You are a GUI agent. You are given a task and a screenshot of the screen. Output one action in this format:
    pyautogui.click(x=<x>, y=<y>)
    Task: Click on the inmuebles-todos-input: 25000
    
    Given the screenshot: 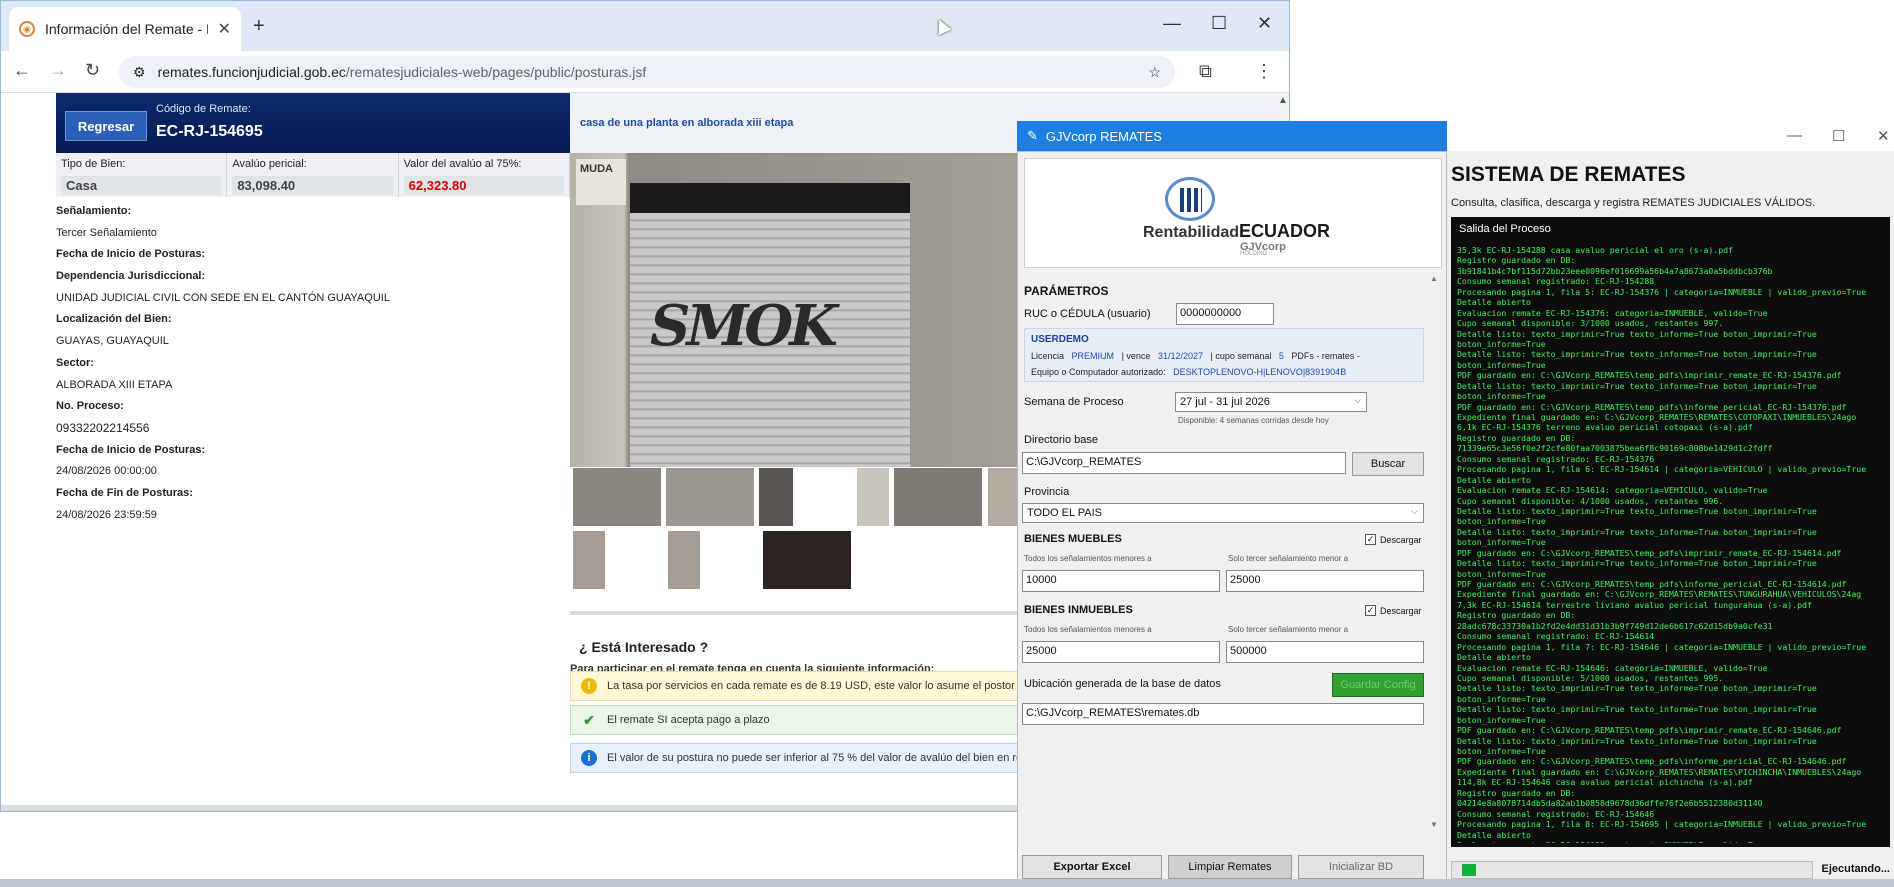 What is the action you would take?
    pyautogui.click(x=1121, y=652)
    